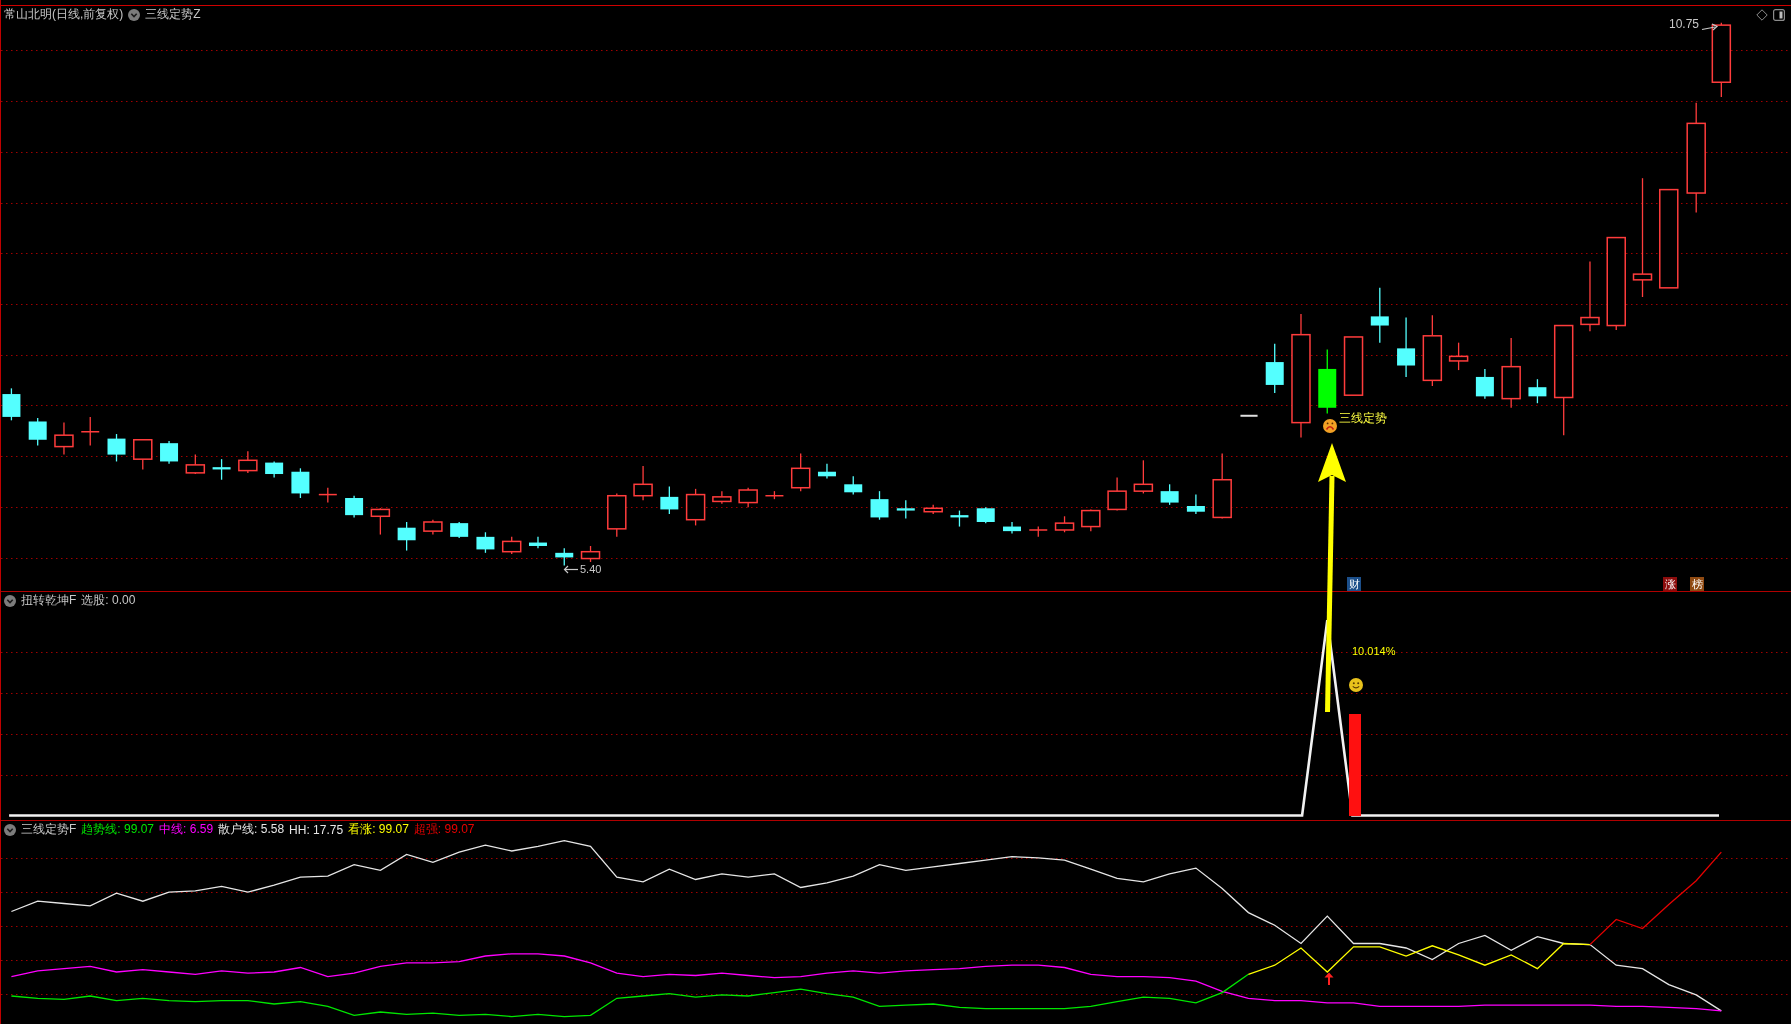 The height and width of the screenshot is (1024, 1791). What do you see at coordinates (1762, 14) in the screenshot?
I see `diamond-icon` at bounding box center [1762, 14].